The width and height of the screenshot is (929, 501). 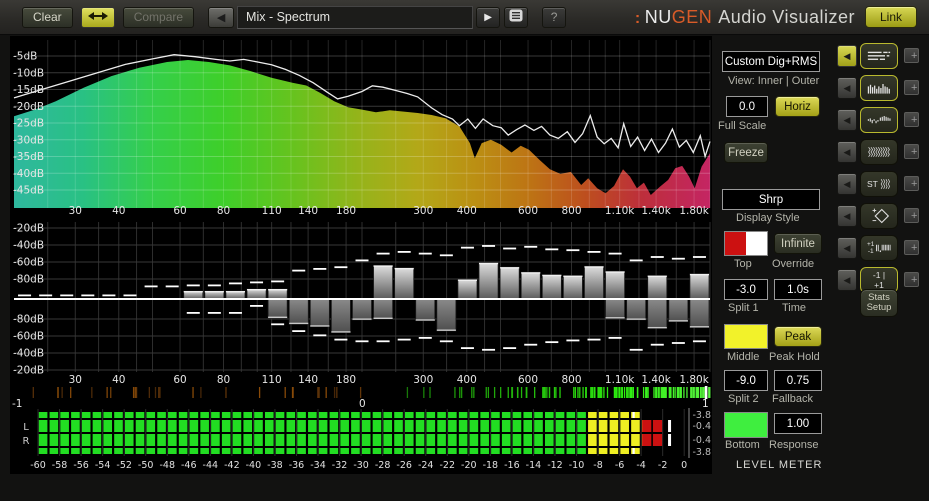 I want to click on spectrogram-icon, so click(x=879, y=152).